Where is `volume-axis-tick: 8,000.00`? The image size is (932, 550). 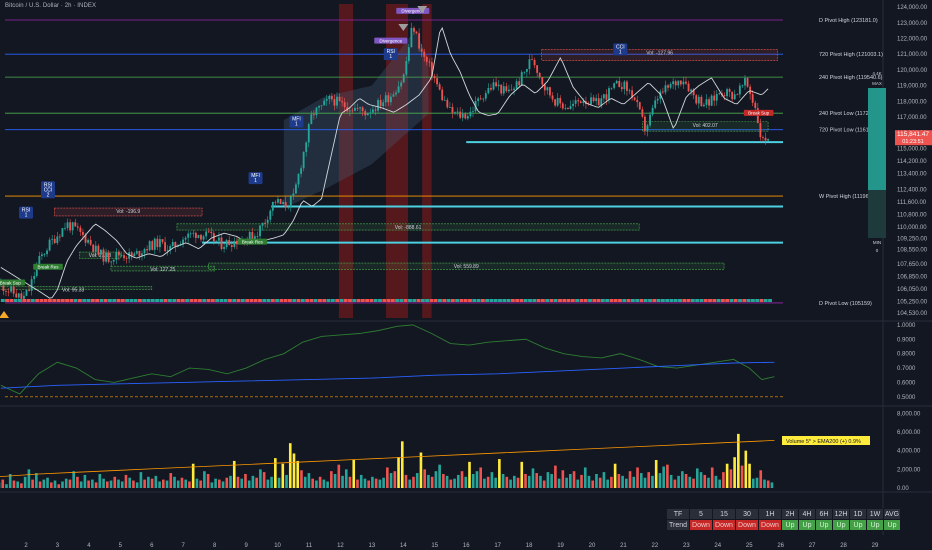 volume-axis-tick: 8,000.00 is located at coordinates (909, 414).